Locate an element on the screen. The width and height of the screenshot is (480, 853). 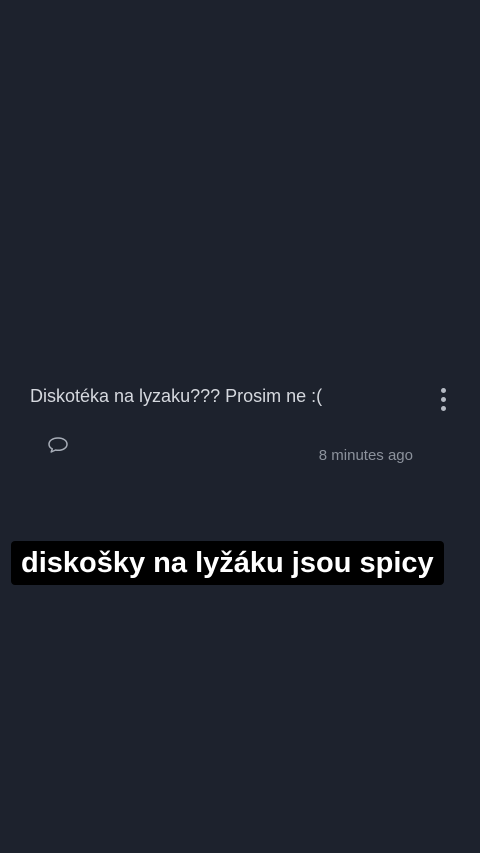
comment-icon is located at coordinates (58, 445).